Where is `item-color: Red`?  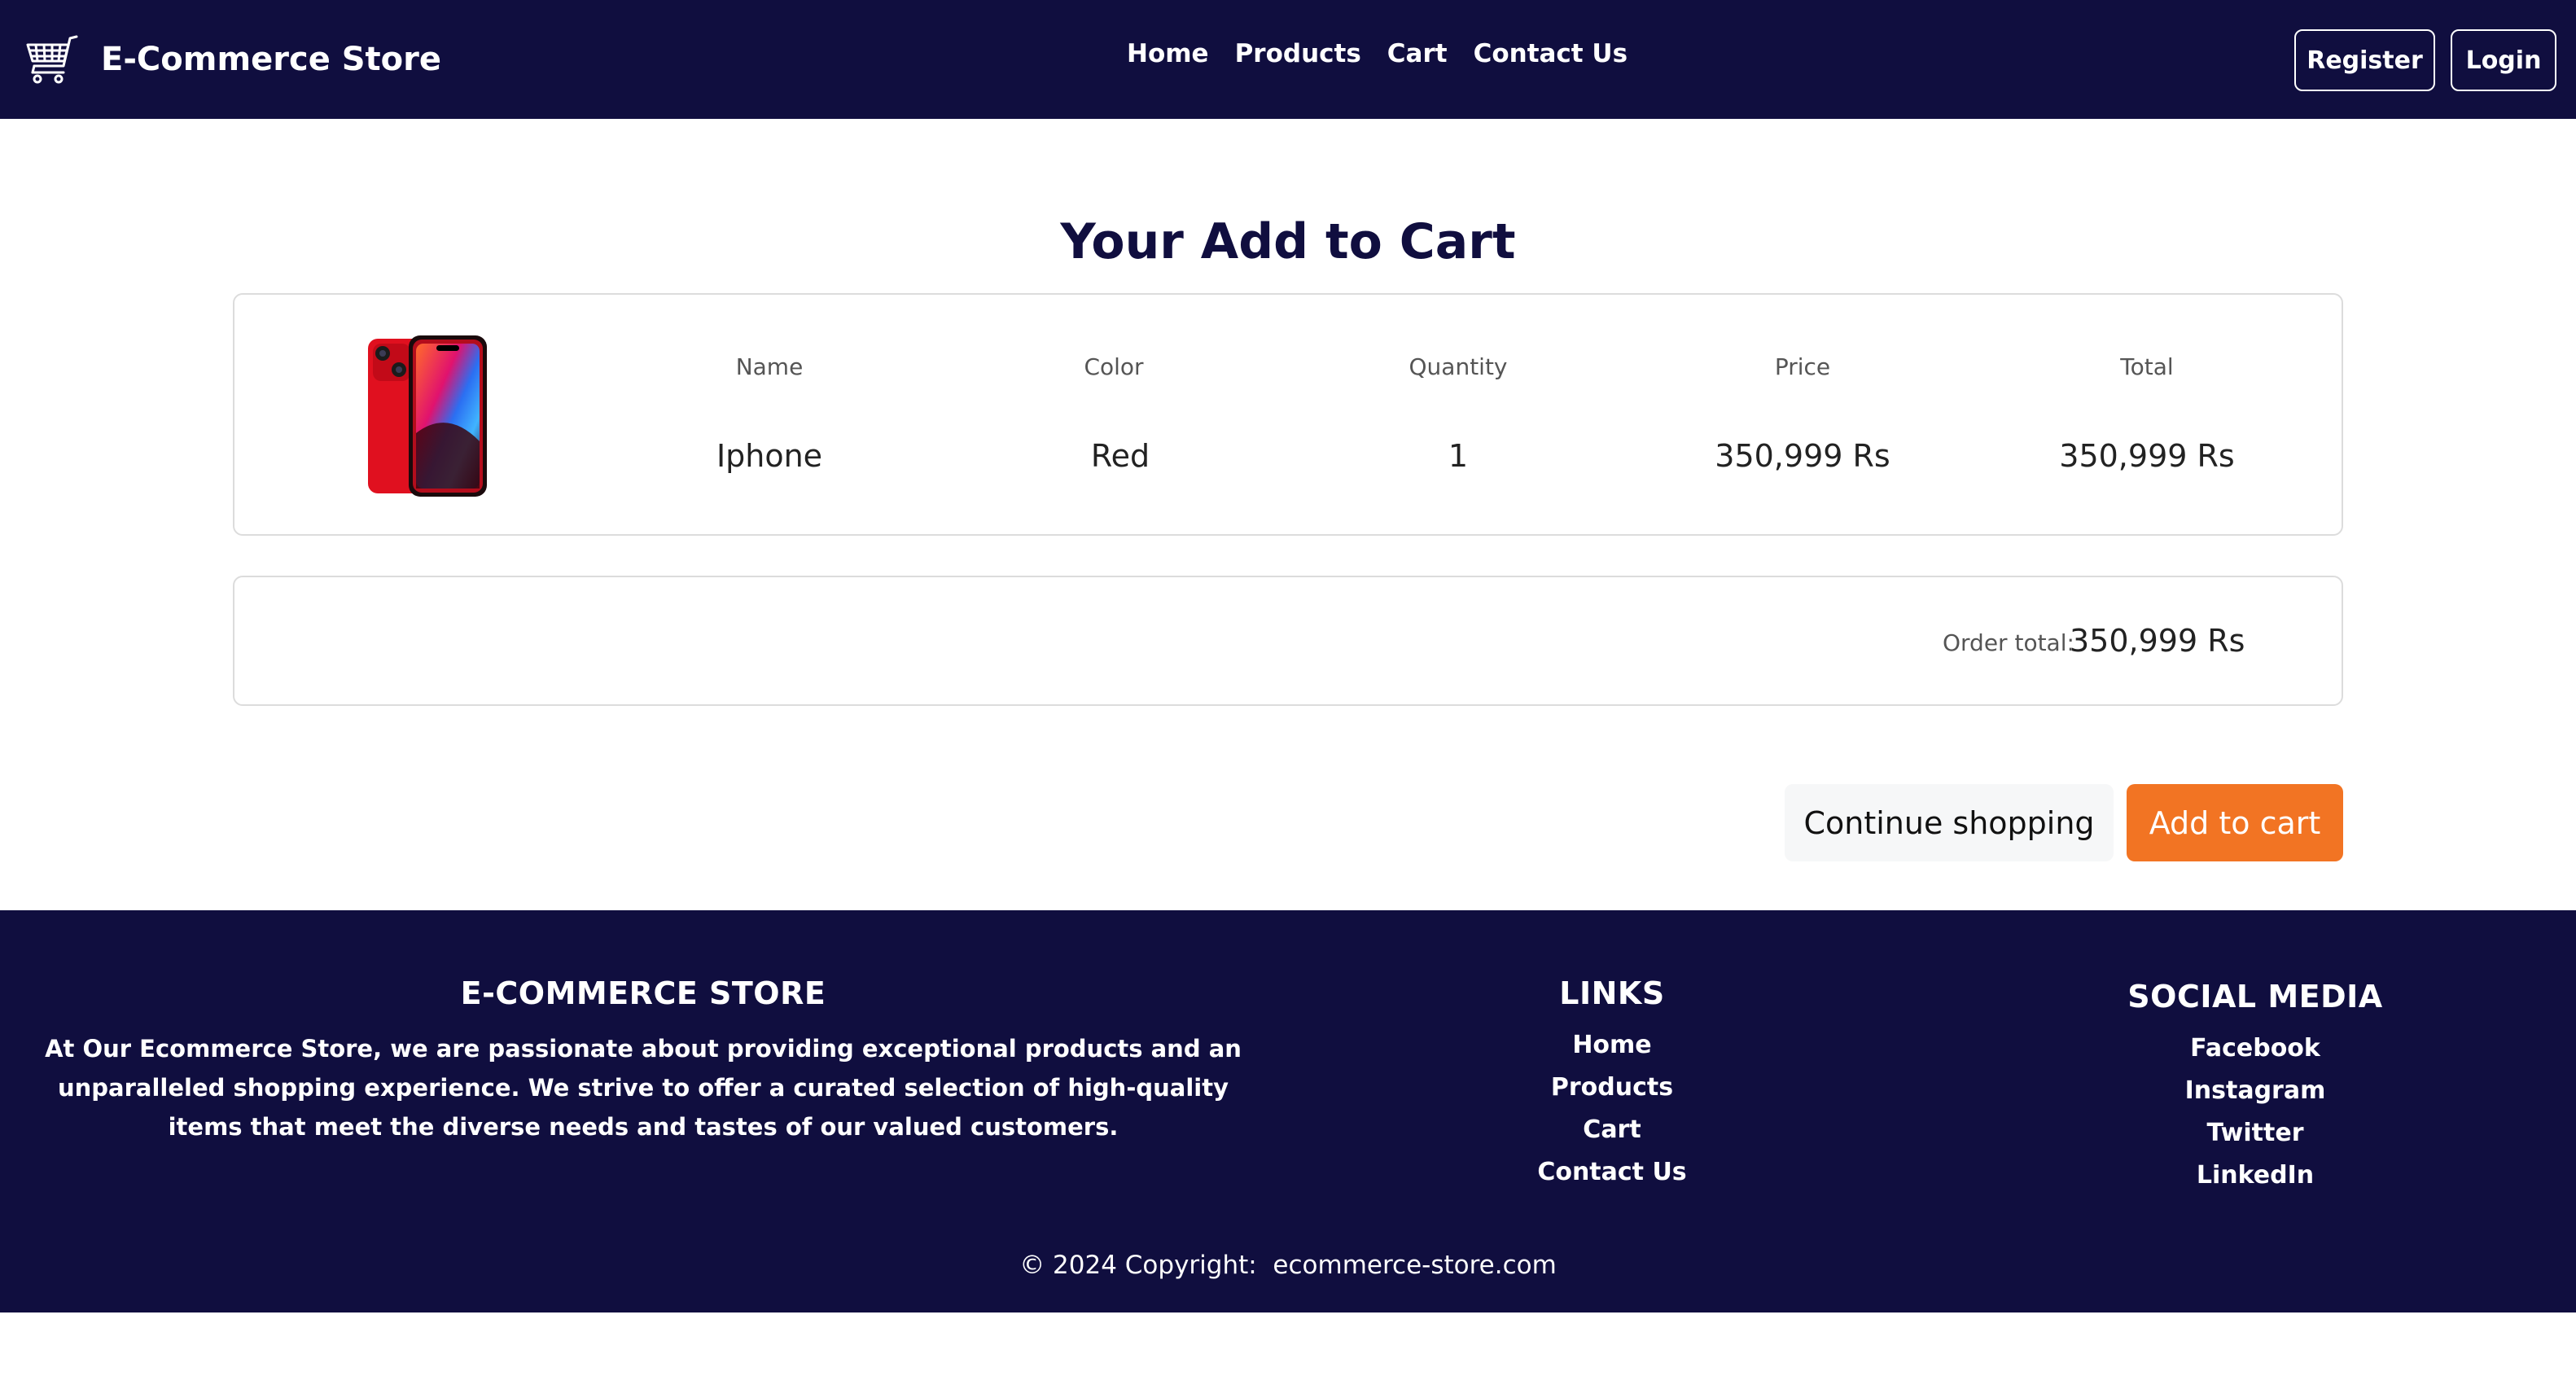
item-color: Red is located at coordinates (1120, 456).